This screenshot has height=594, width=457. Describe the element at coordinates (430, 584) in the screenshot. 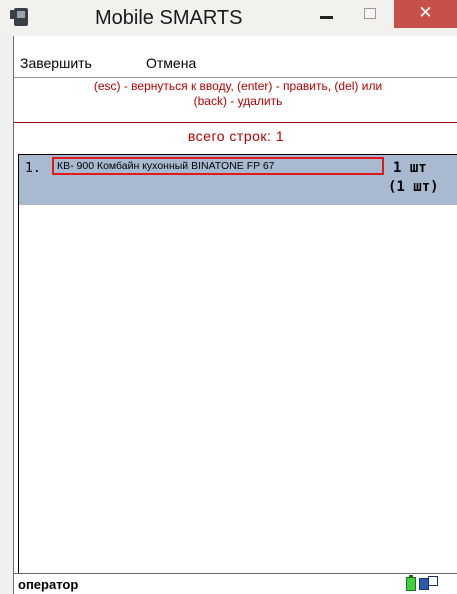

I see `network-icon` at that location.